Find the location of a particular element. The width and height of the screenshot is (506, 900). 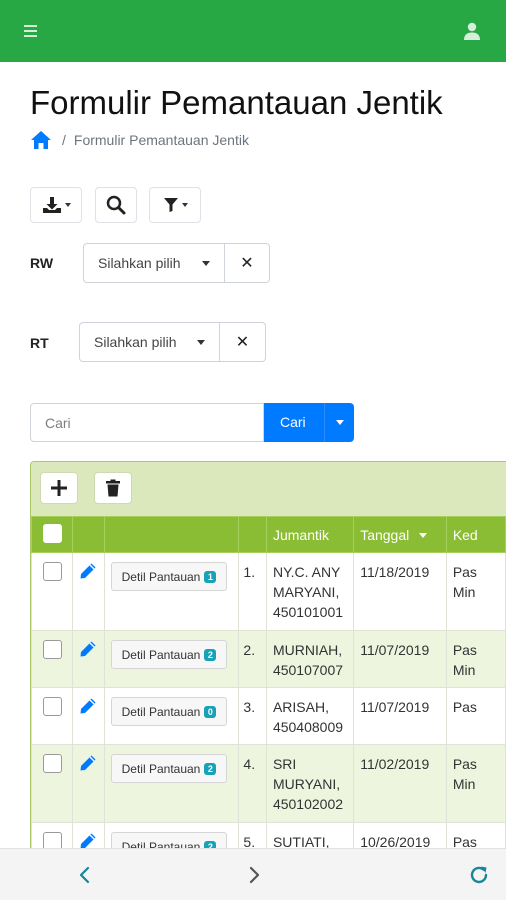

plus-icon is located at coordinates (59, 488).